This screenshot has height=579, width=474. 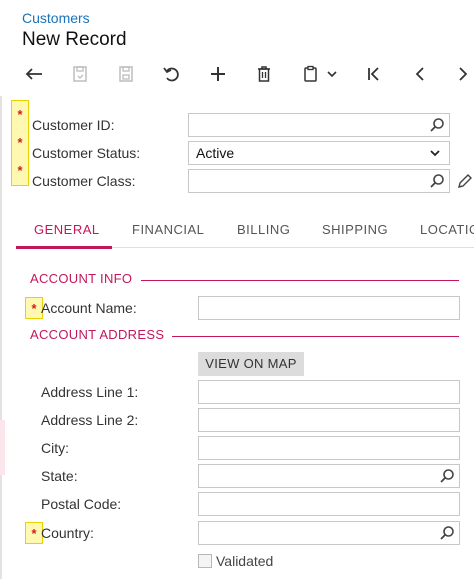 What do you see at coordinates (81, 504) in the screenshot?
I see `postal-code-label: Postal Code:` at bounding box center [81, 504].